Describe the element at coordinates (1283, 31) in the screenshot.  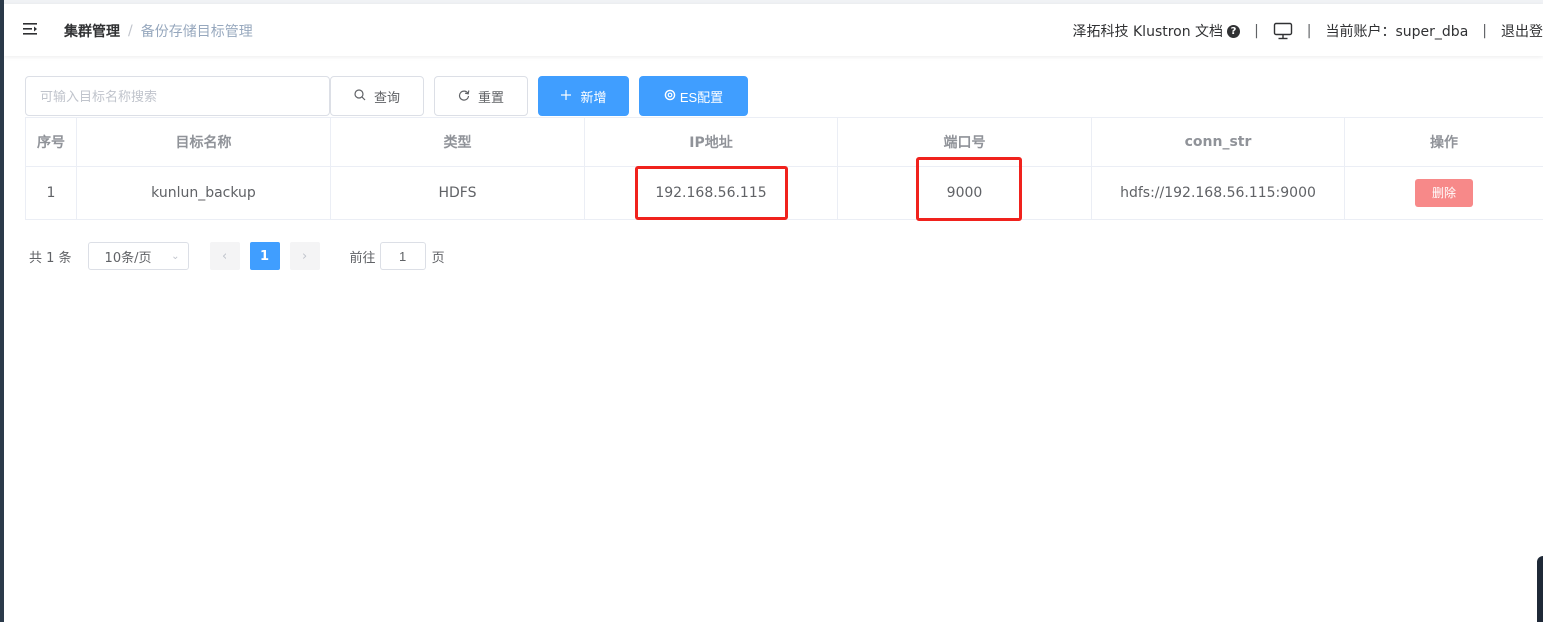
I see `monitor-icon` at that location.